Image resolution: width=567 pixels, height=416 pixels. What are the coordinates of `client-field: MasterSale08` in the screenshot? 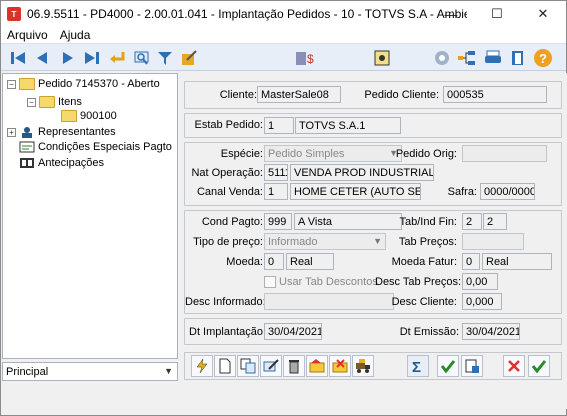 It's located at (299, 94).